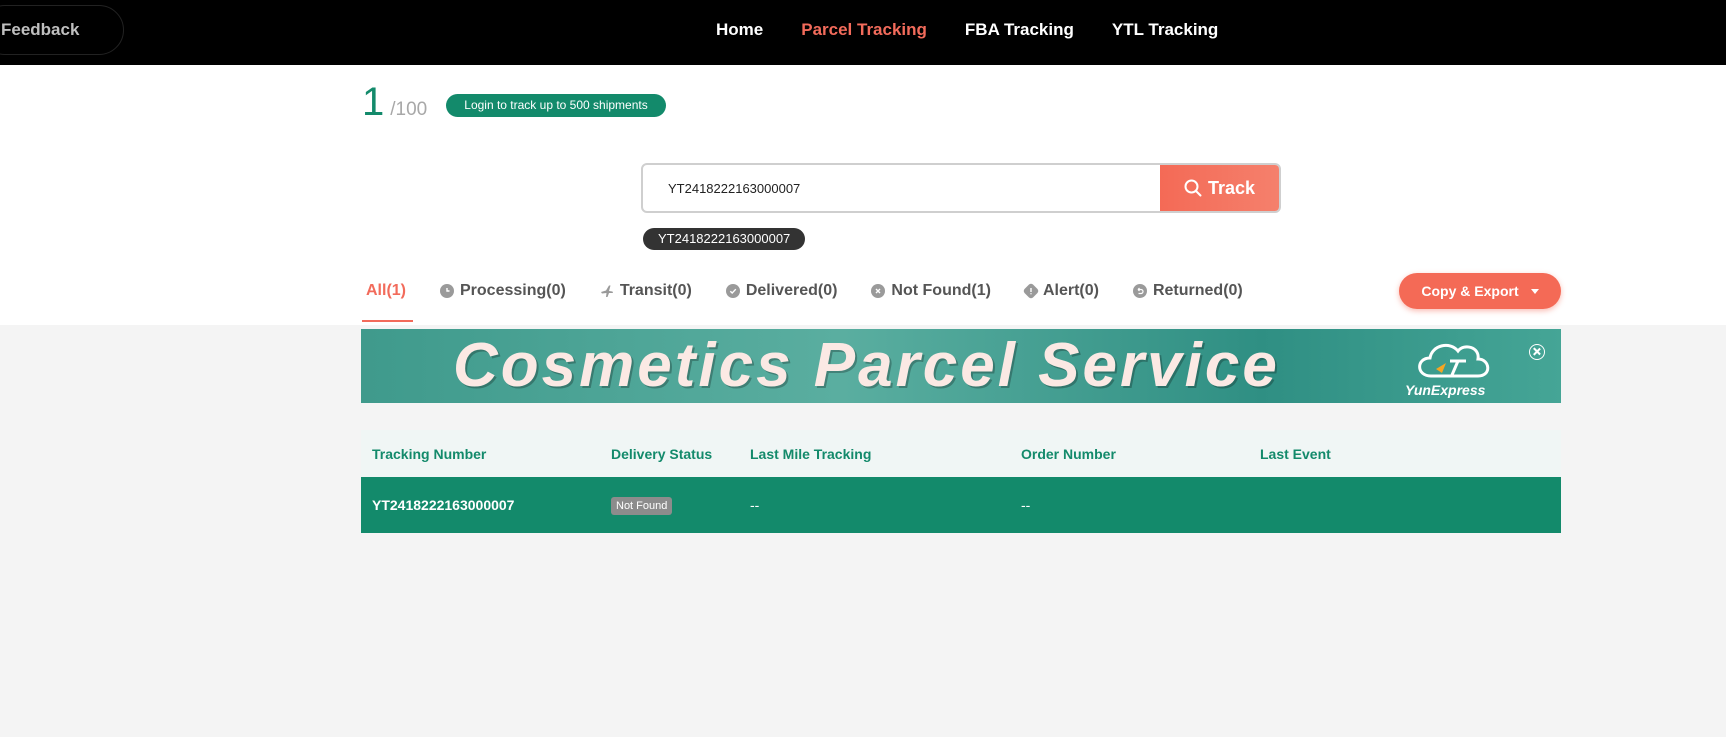 Image resolution: width=1726 pixels, height=737 pixels. What do you see at coordinates (961, 505) in the screenshot?
I see `table-row: YT2418222163000007 Not Found -- --` at bounding box center [961, 505].